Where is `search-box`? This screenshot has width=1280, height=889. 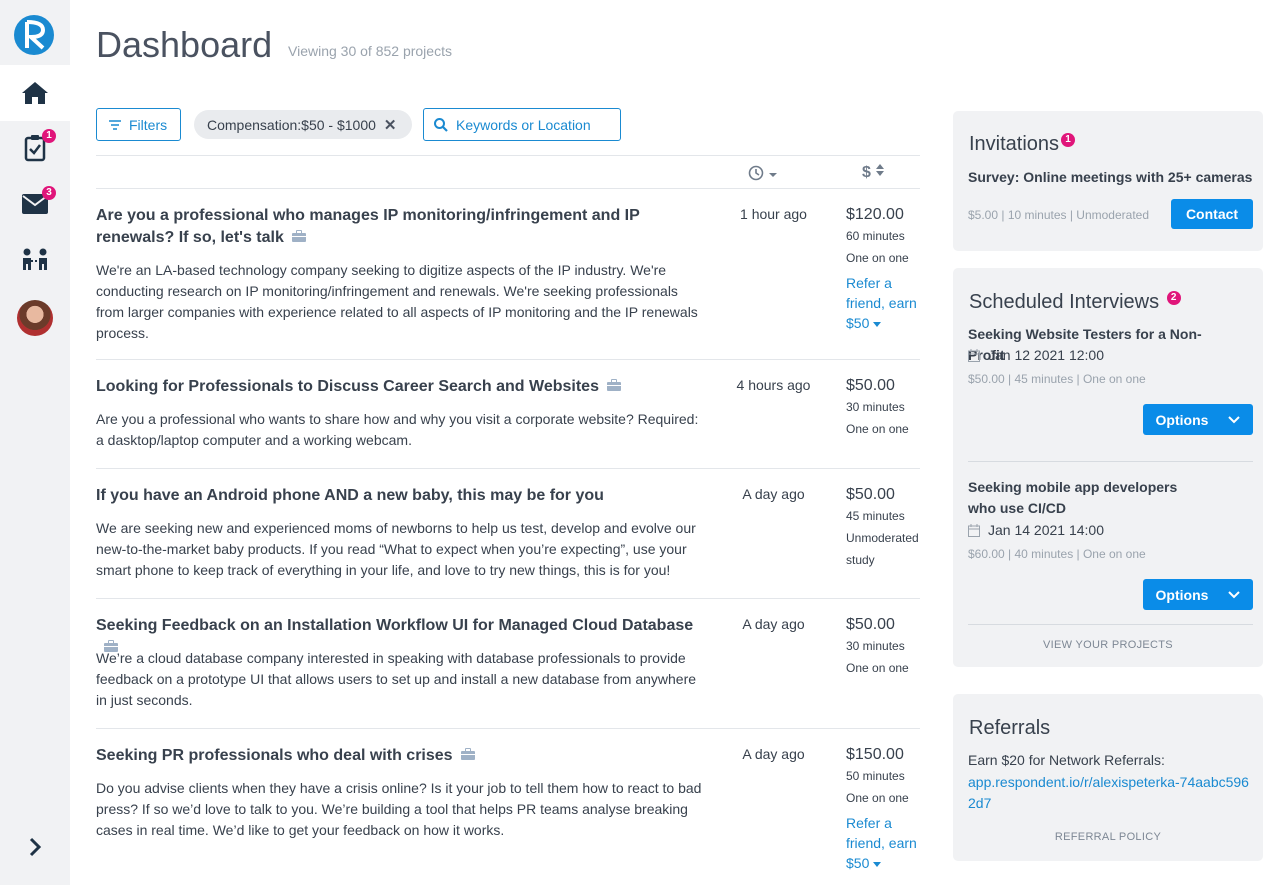
search-box is located at coordinates (522, 124).